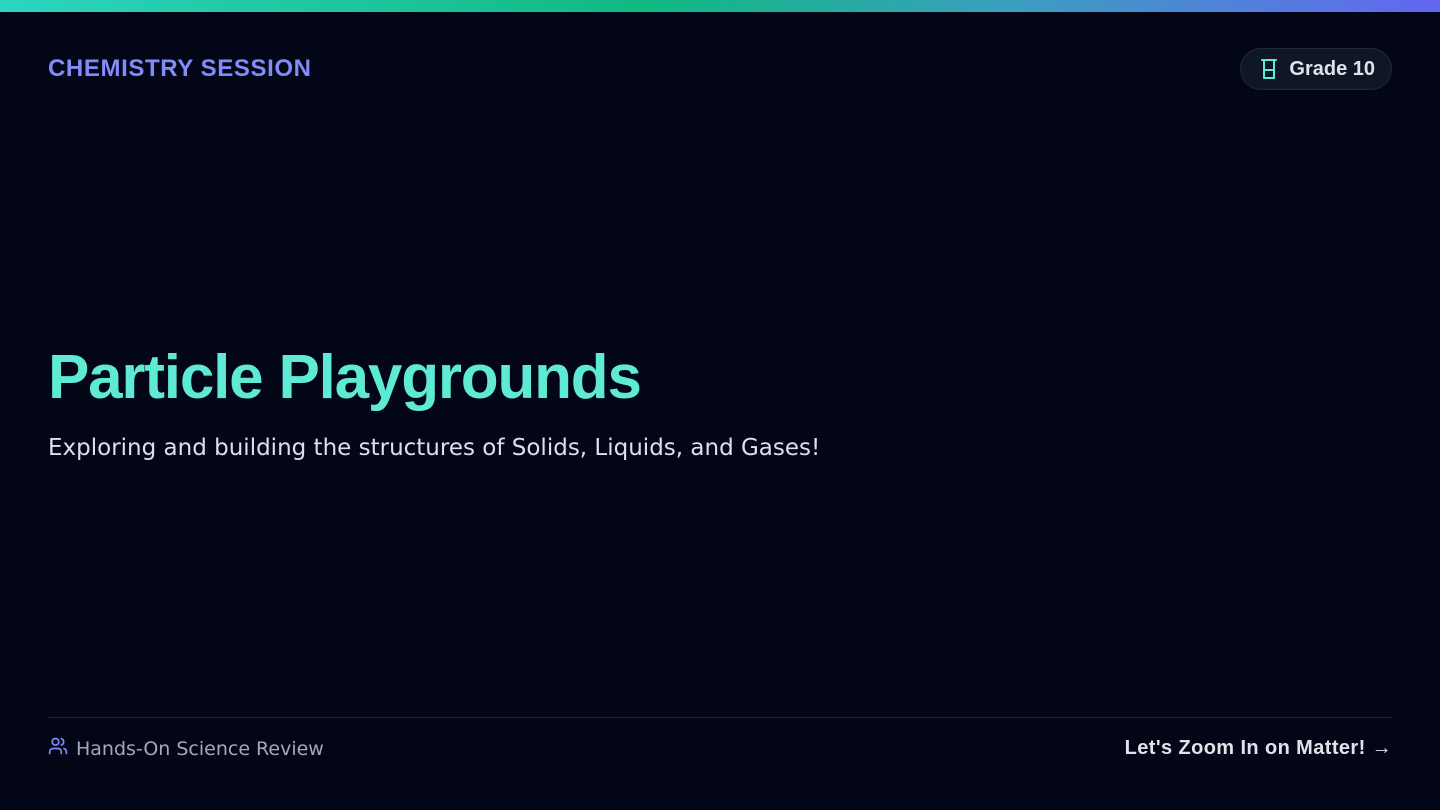  I want to click on beaker-icon, so click(1269, 69).